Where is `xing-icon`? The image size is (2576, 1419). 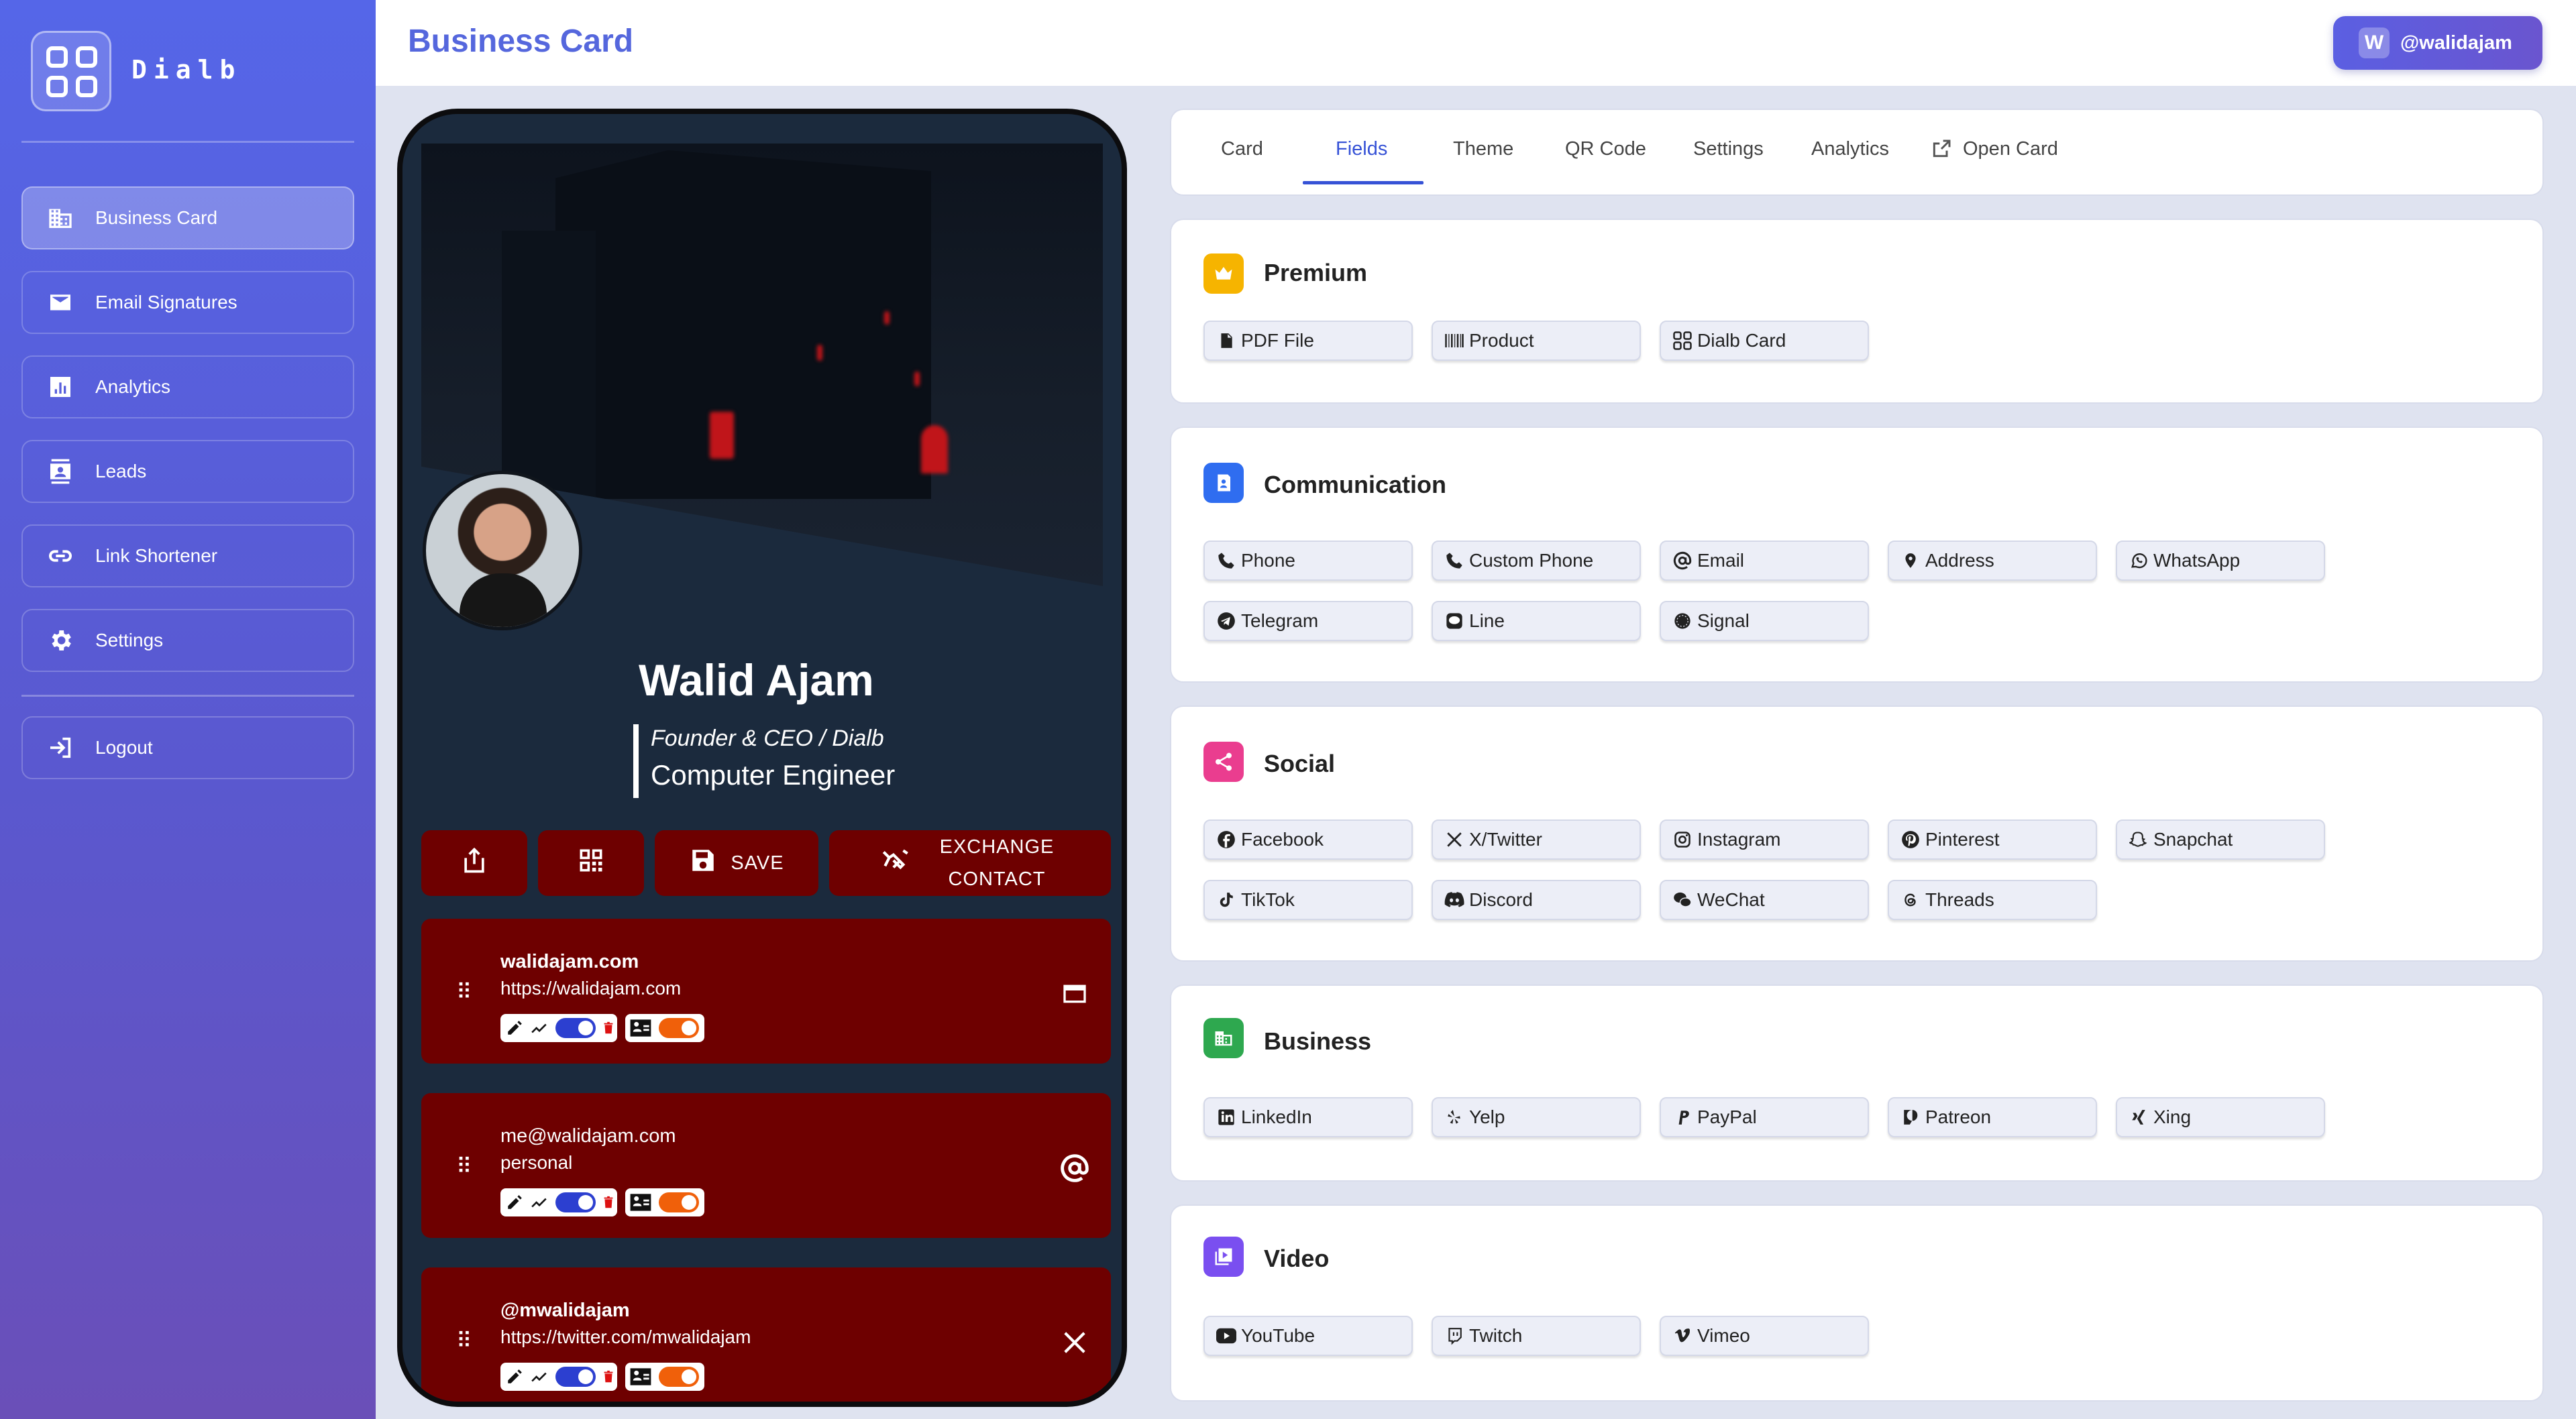 xing-icon is located at coordinates (2138, 1117).